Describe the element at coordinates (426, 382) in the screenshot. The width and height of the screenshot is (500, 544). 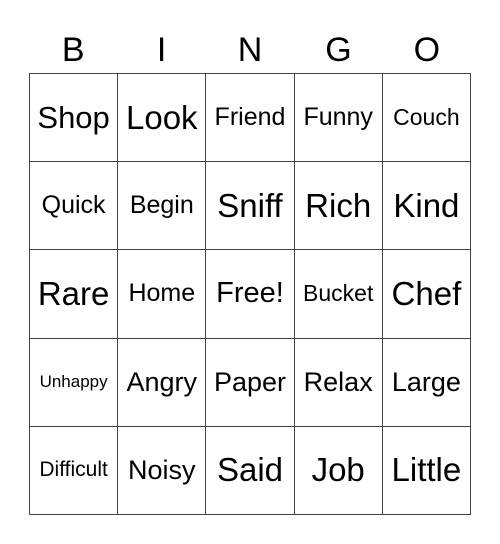
I see `bingo-cell: Large` at that location.